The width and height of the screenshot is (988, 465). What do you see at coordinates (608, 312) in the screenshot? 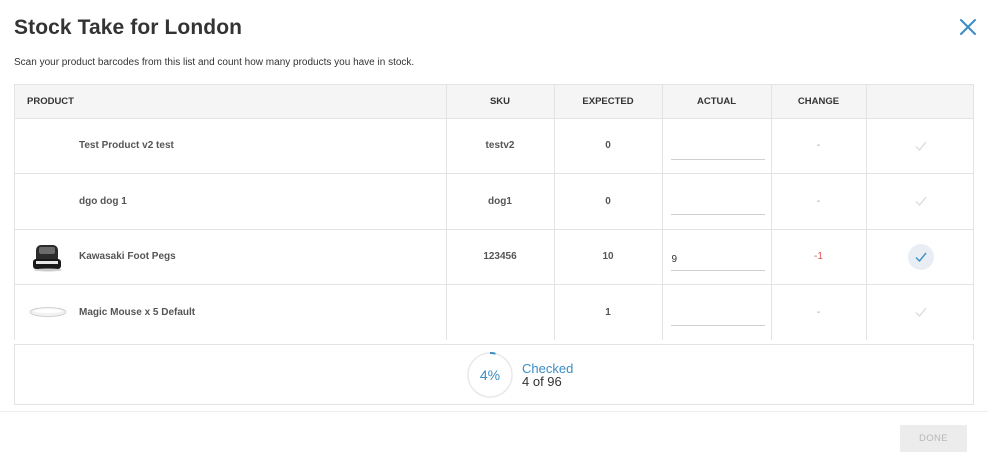
I see `expected-cell: 1` at bounding box center [608, 312].